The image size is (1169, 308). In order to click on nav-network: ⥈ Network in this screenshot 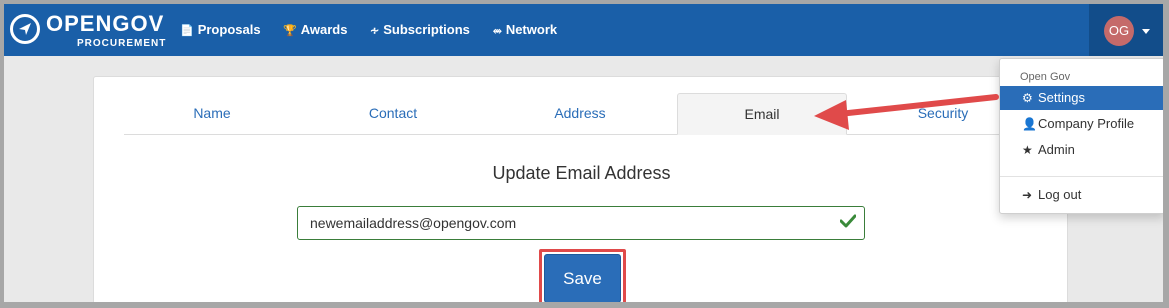, I will do `click(525, 30)`.